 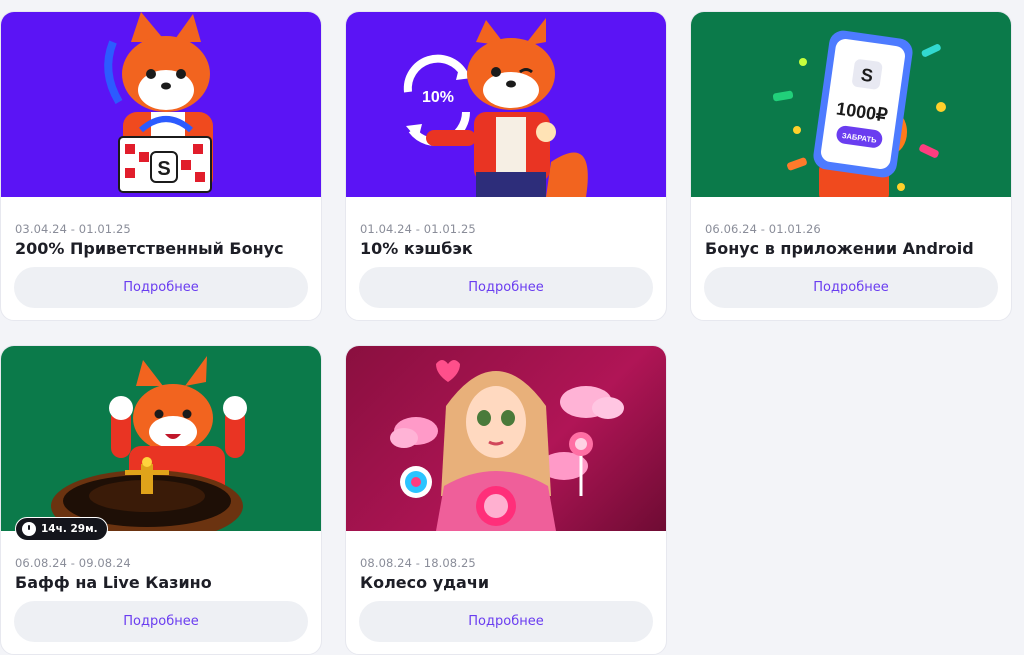 What do you see at coordinates (149, 248) in the screenshot?
I see `promo-title: 200% Приветственный Бонус` at bounding box center [149, 248].